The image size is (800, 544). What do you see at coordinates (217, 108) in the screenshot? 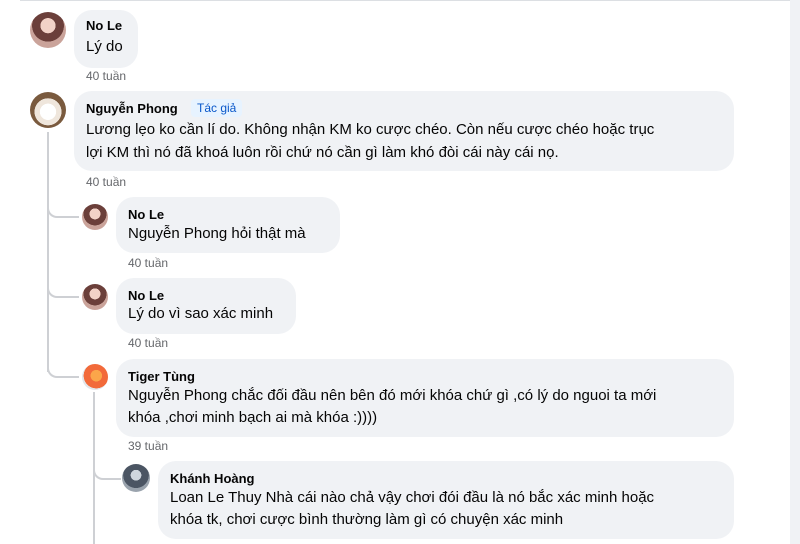
I see `author-badge: Tác giả` at bounding box center [217, 108].